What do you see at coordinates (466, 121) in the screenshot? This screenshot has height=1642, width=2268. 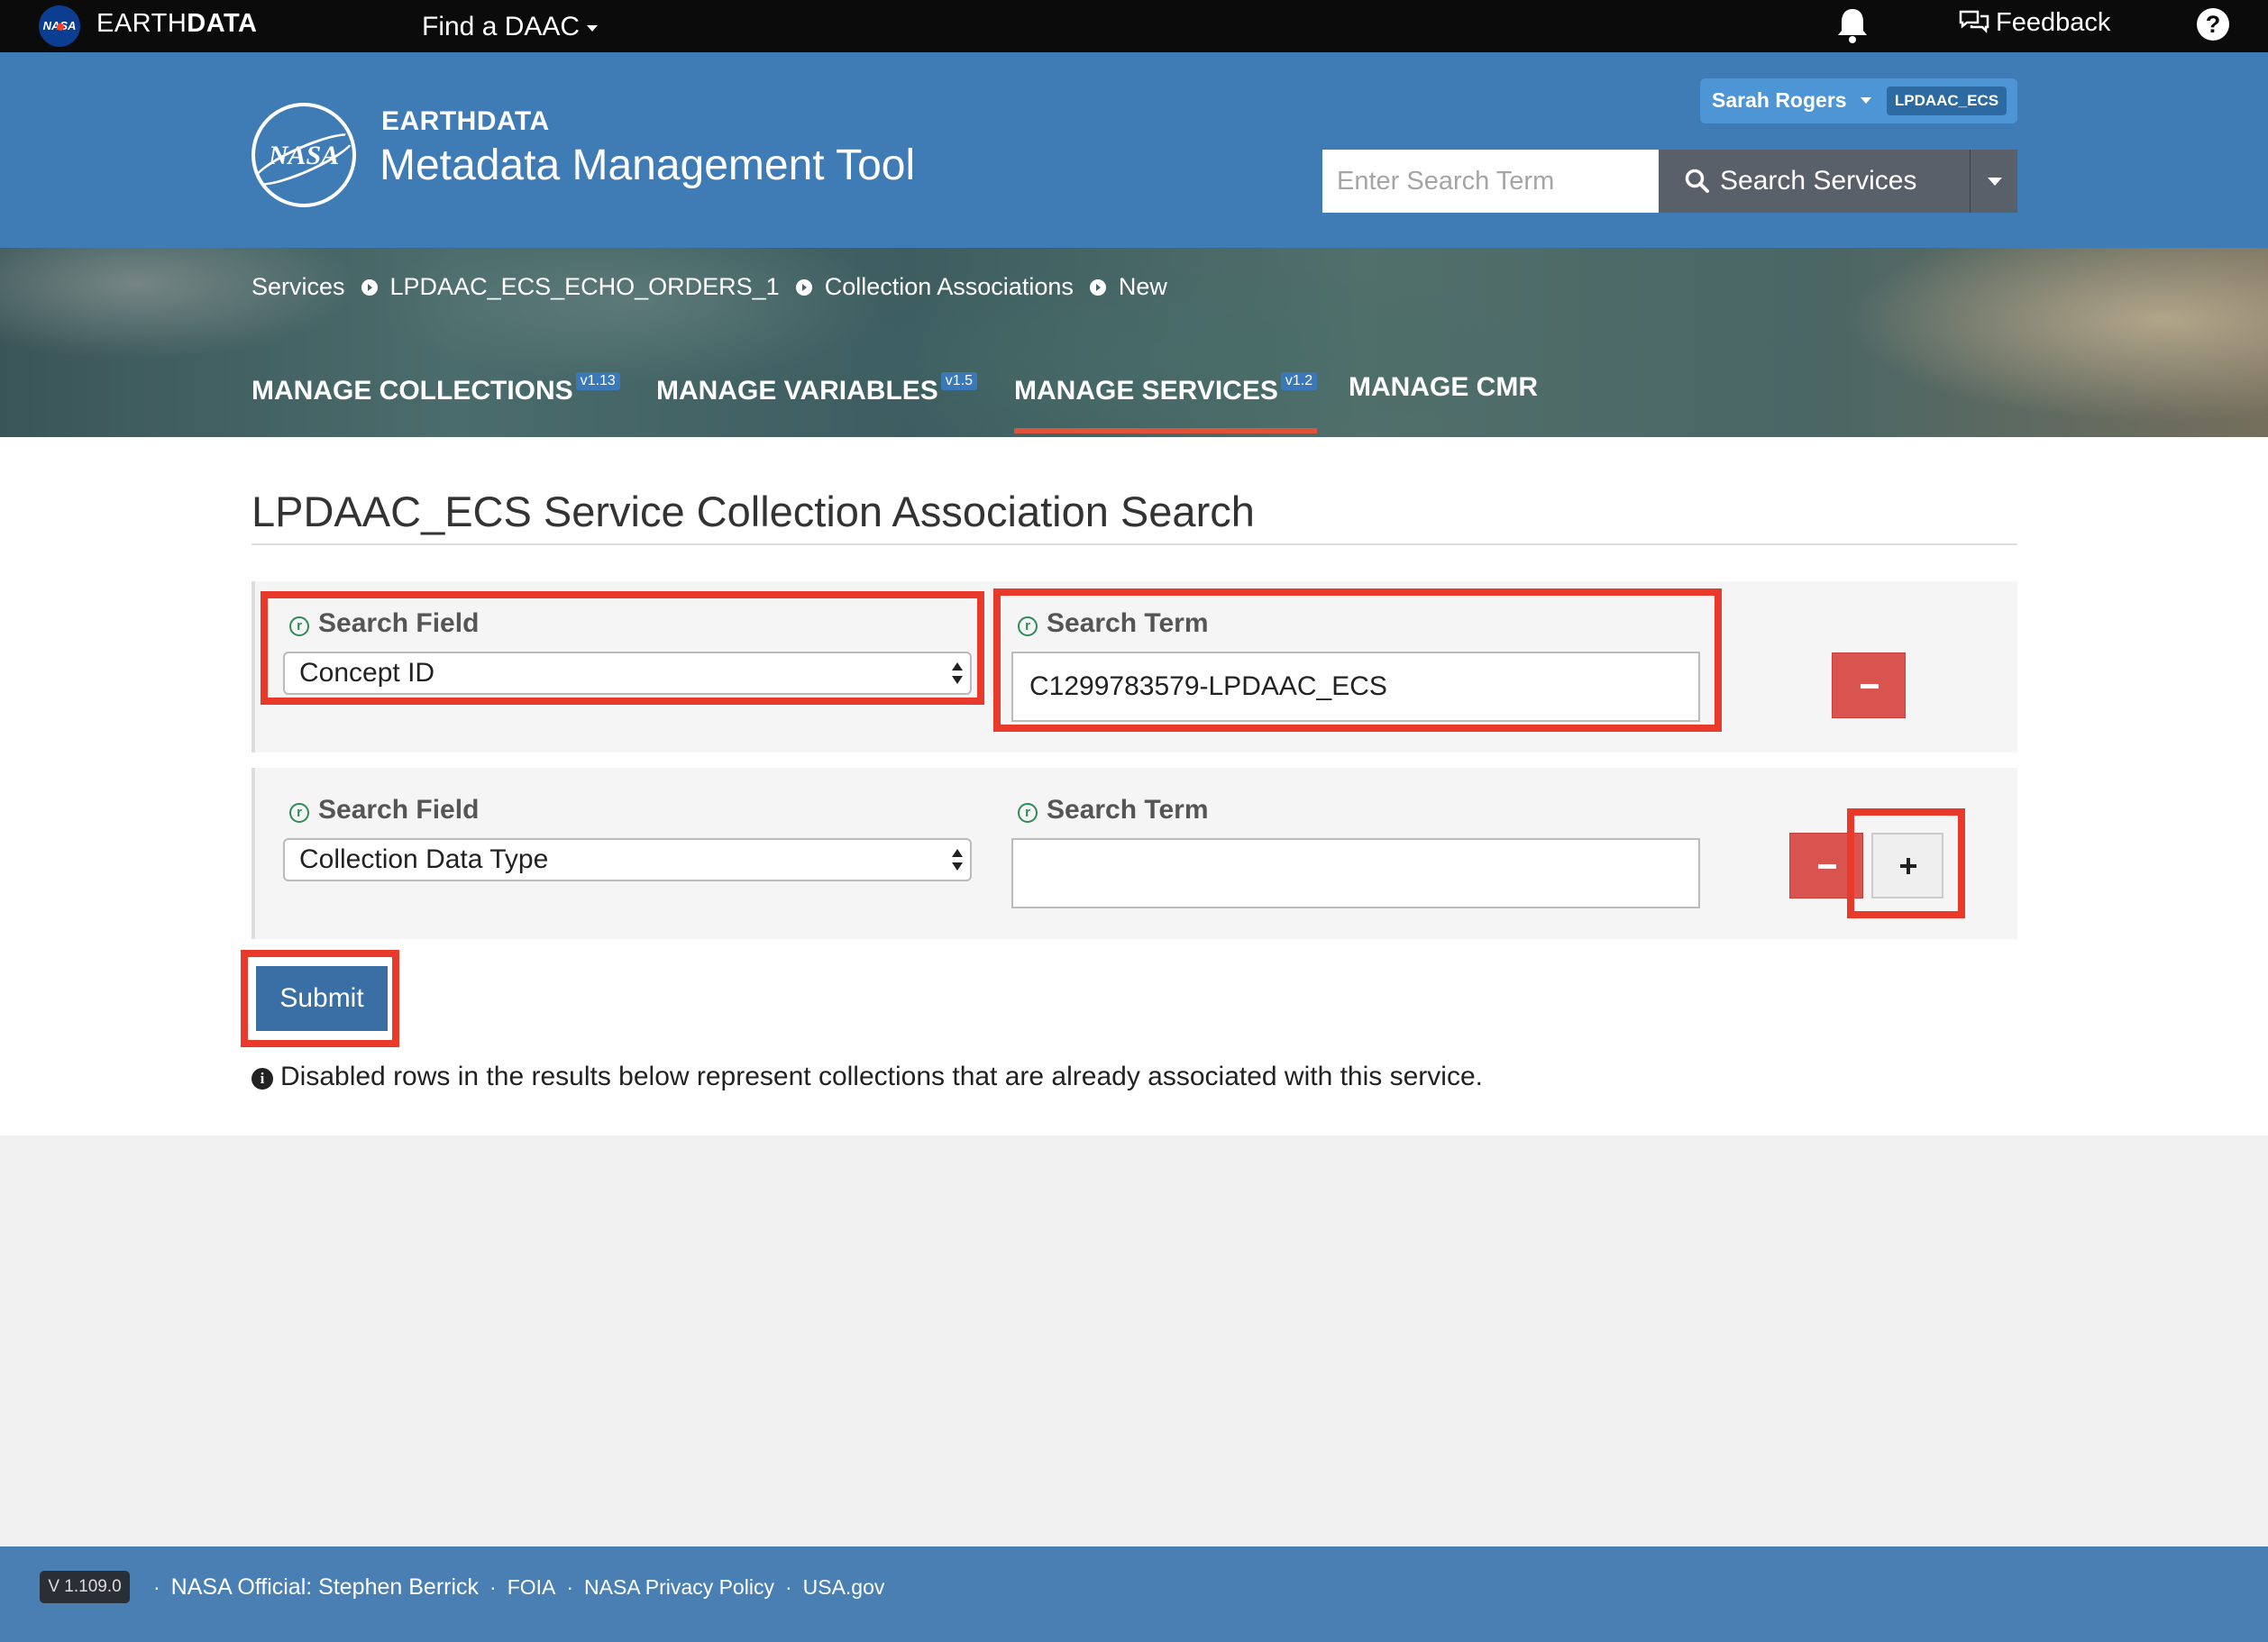 I see `app-org-label: EARTHDATA` at bounding box center [466, 121].